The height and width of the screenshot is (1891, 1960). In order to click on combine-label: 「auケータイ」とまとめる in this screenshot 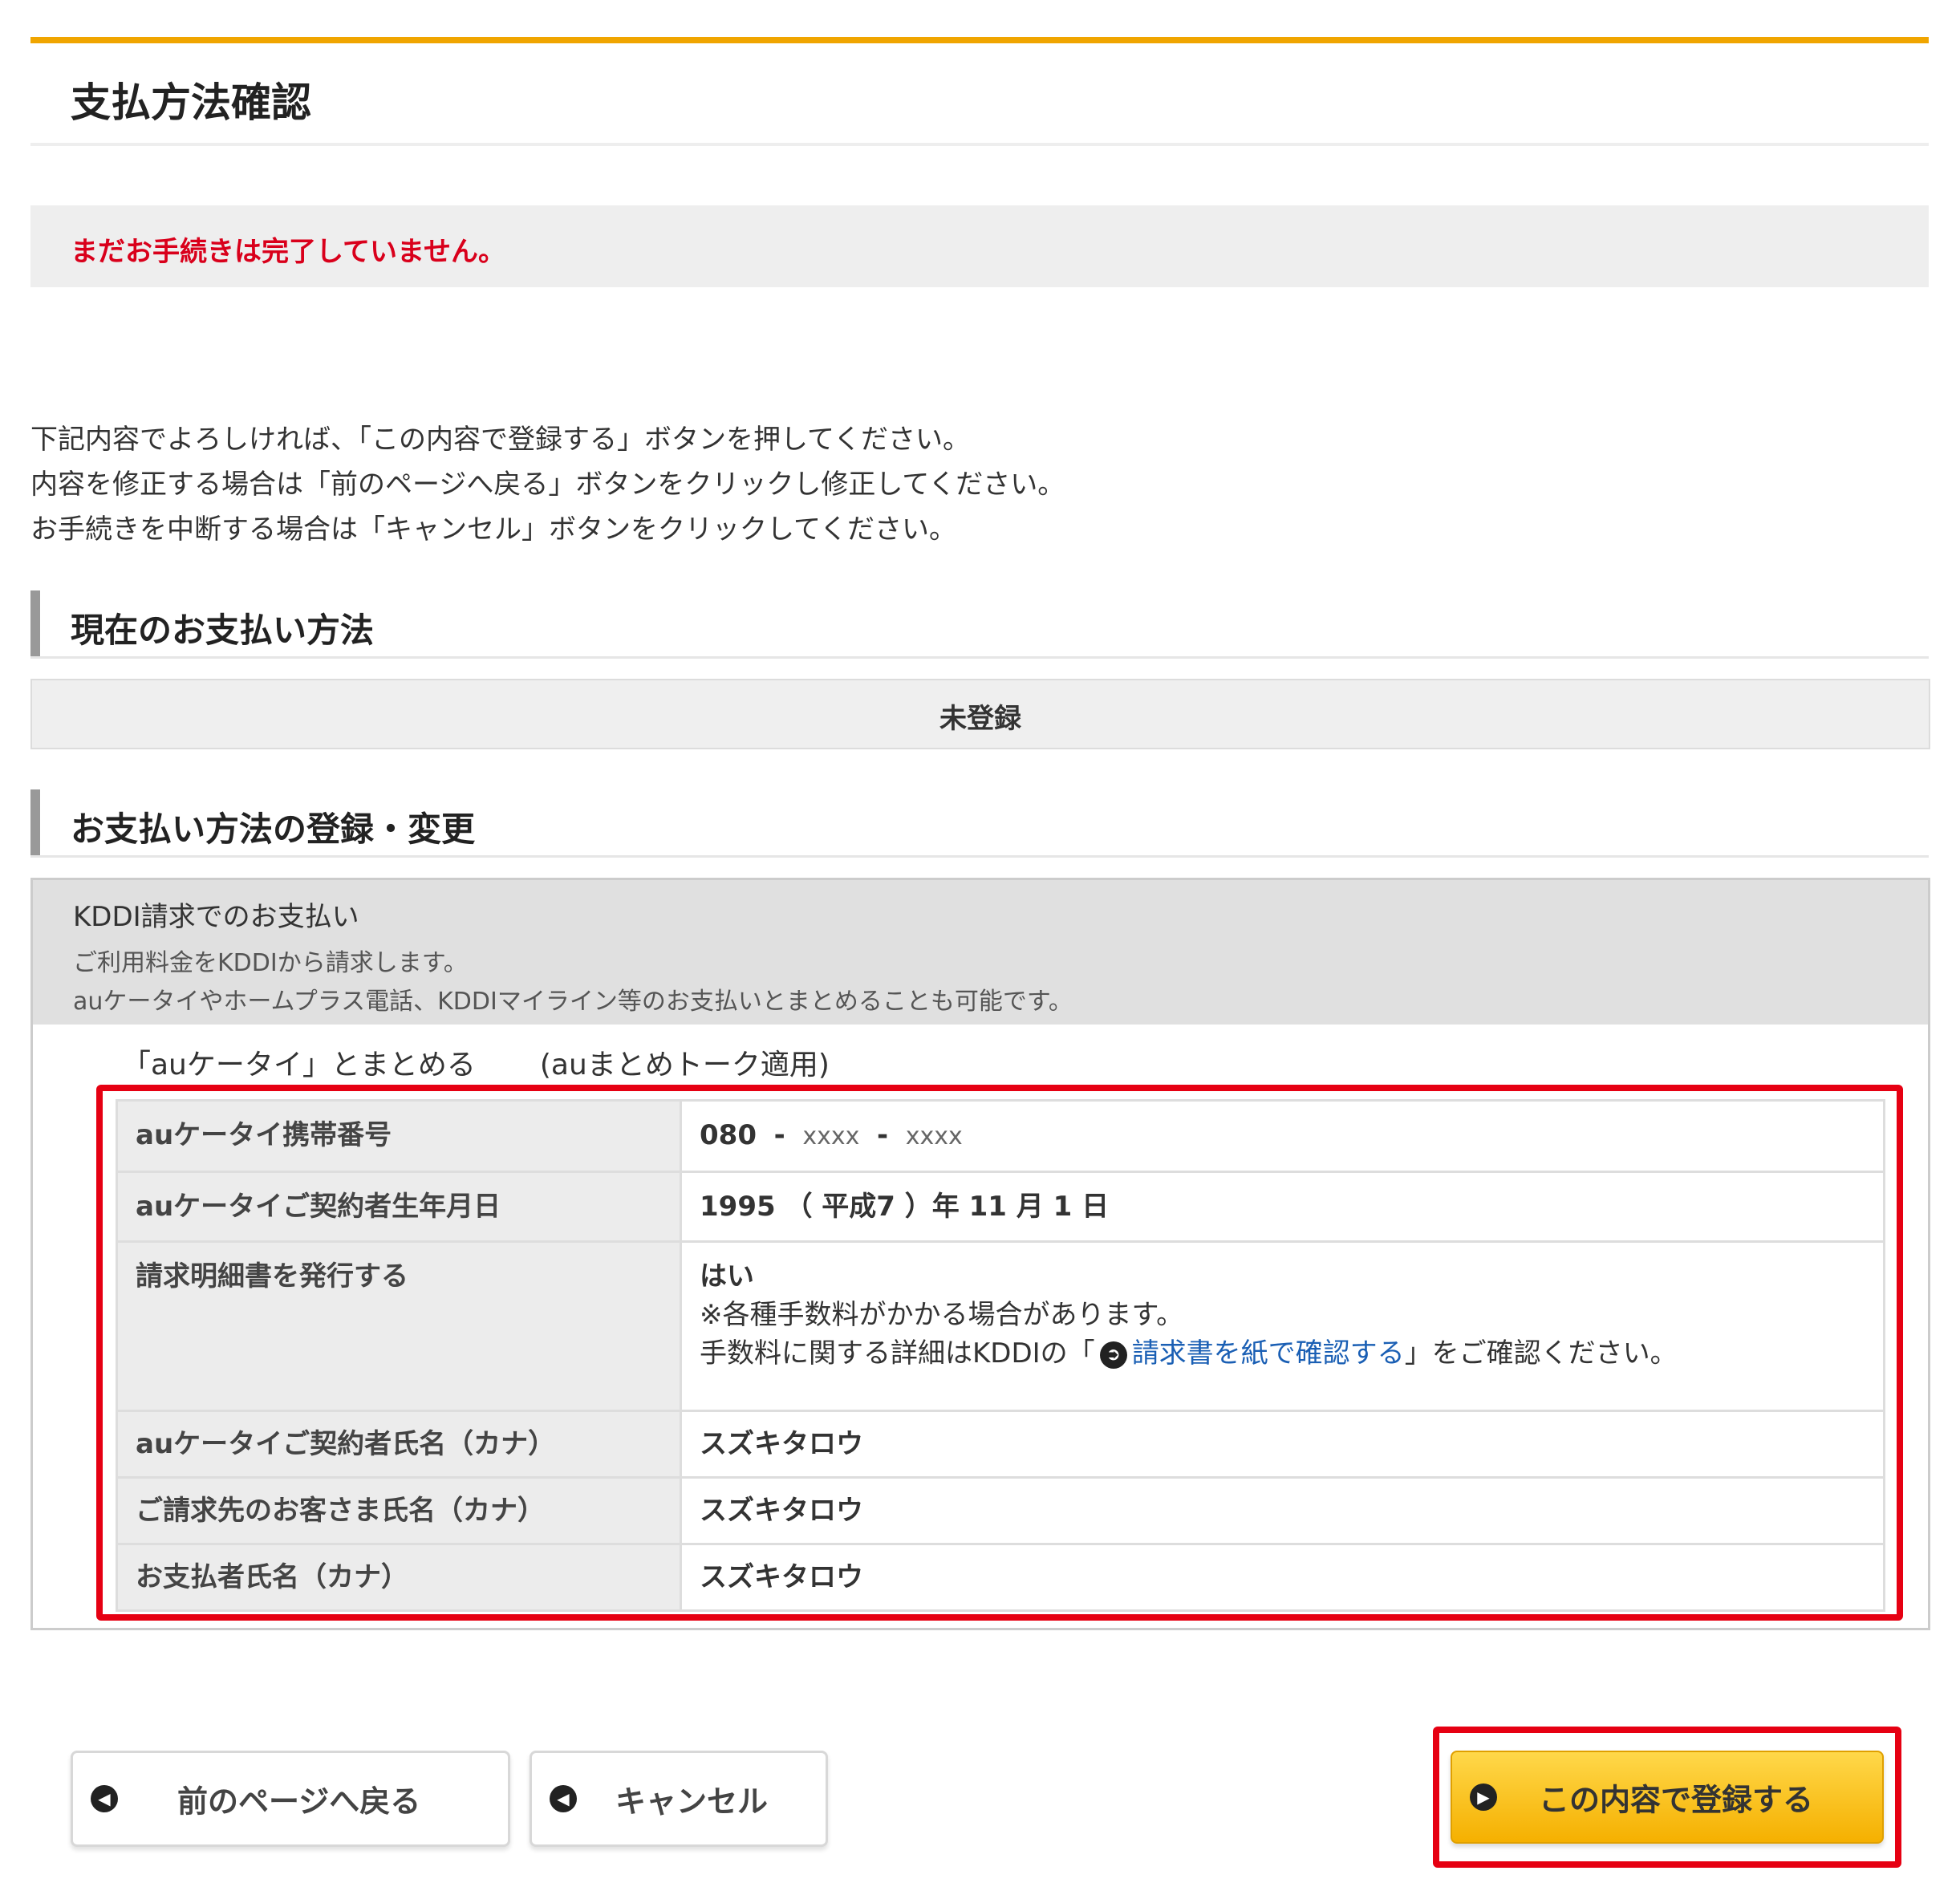, I will do `click(299, 1065)`.